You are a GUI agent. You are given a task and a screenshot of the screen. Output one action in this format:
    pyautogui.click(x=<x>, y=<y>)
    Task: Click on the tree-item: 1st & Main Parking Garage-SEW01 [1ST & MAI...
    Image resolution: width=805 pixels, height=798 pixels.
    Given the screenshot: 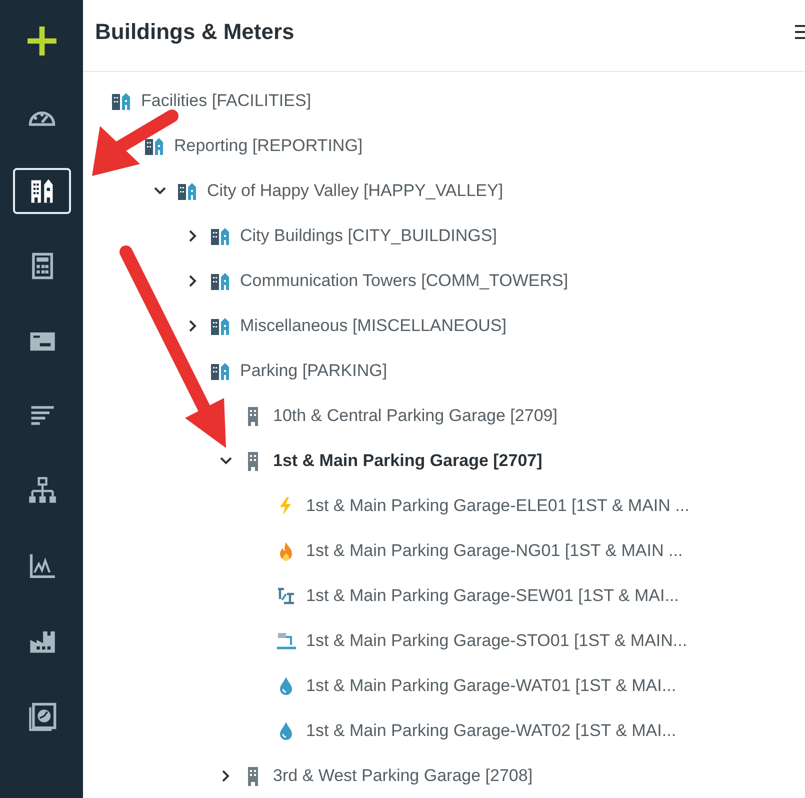 What is the action you would take?
    pyautogui.click(x=492, y=596)
    